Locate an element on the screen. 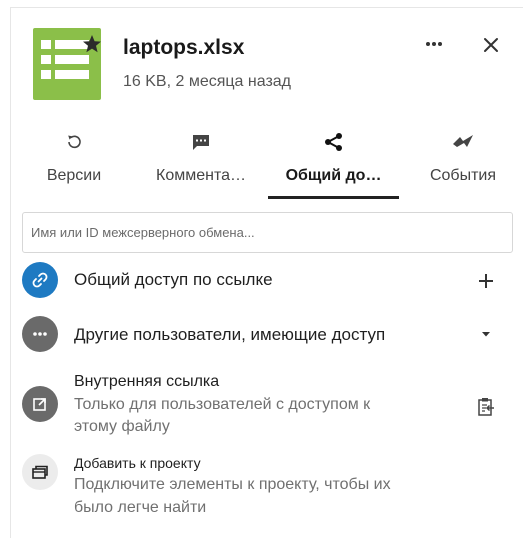 The height and width of the screenshot is (538, 524). more-users-icon is located at coordinates (40, 334).